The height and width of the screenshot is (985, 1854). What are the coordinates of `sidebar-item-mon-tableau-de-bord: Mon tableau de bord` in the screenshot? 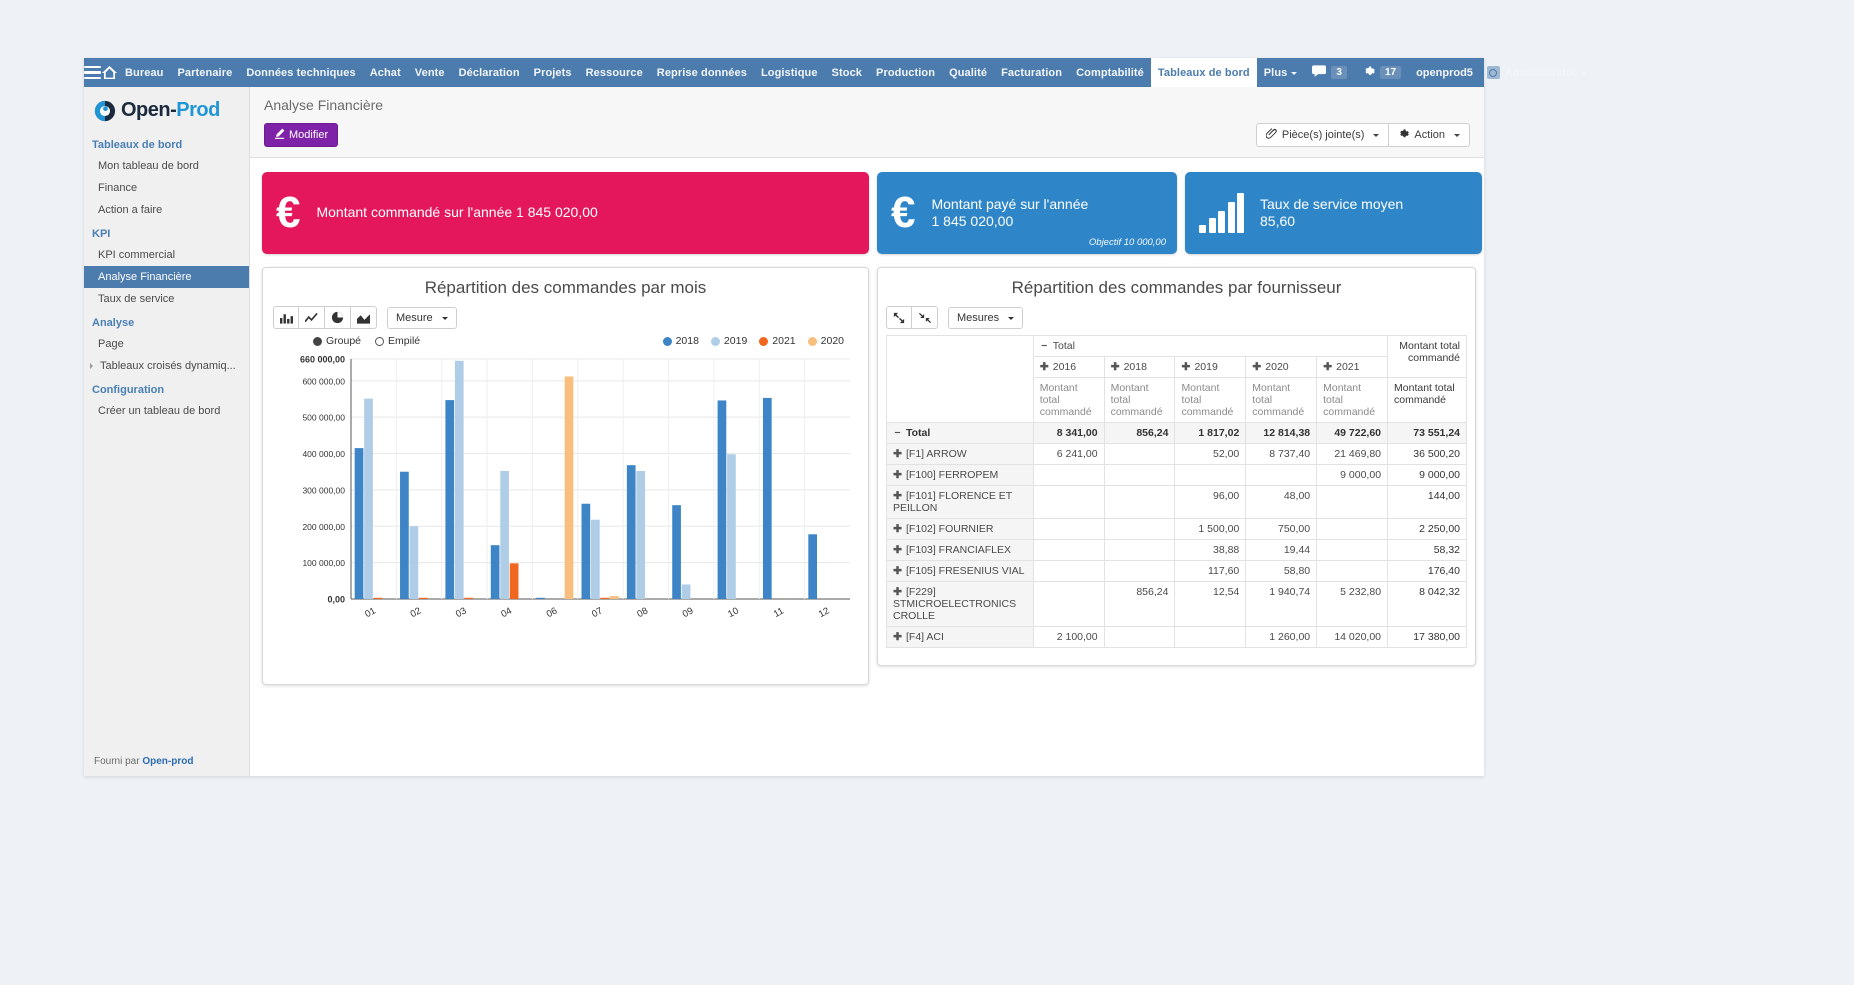 It's located at (166, 166).